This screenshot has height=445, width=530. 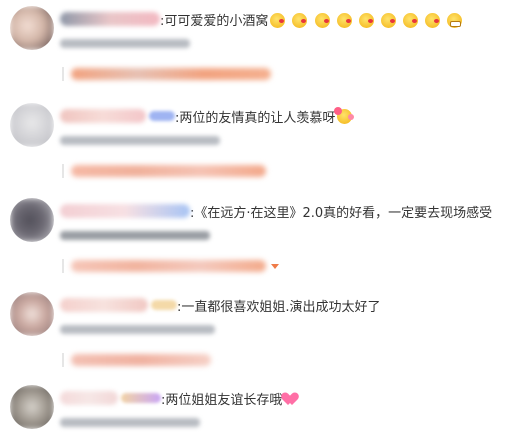 I want to click on comment-text: :《在远方·在这里》2.0真的好看，一定要去现场感受, so click(x=341, y=213).